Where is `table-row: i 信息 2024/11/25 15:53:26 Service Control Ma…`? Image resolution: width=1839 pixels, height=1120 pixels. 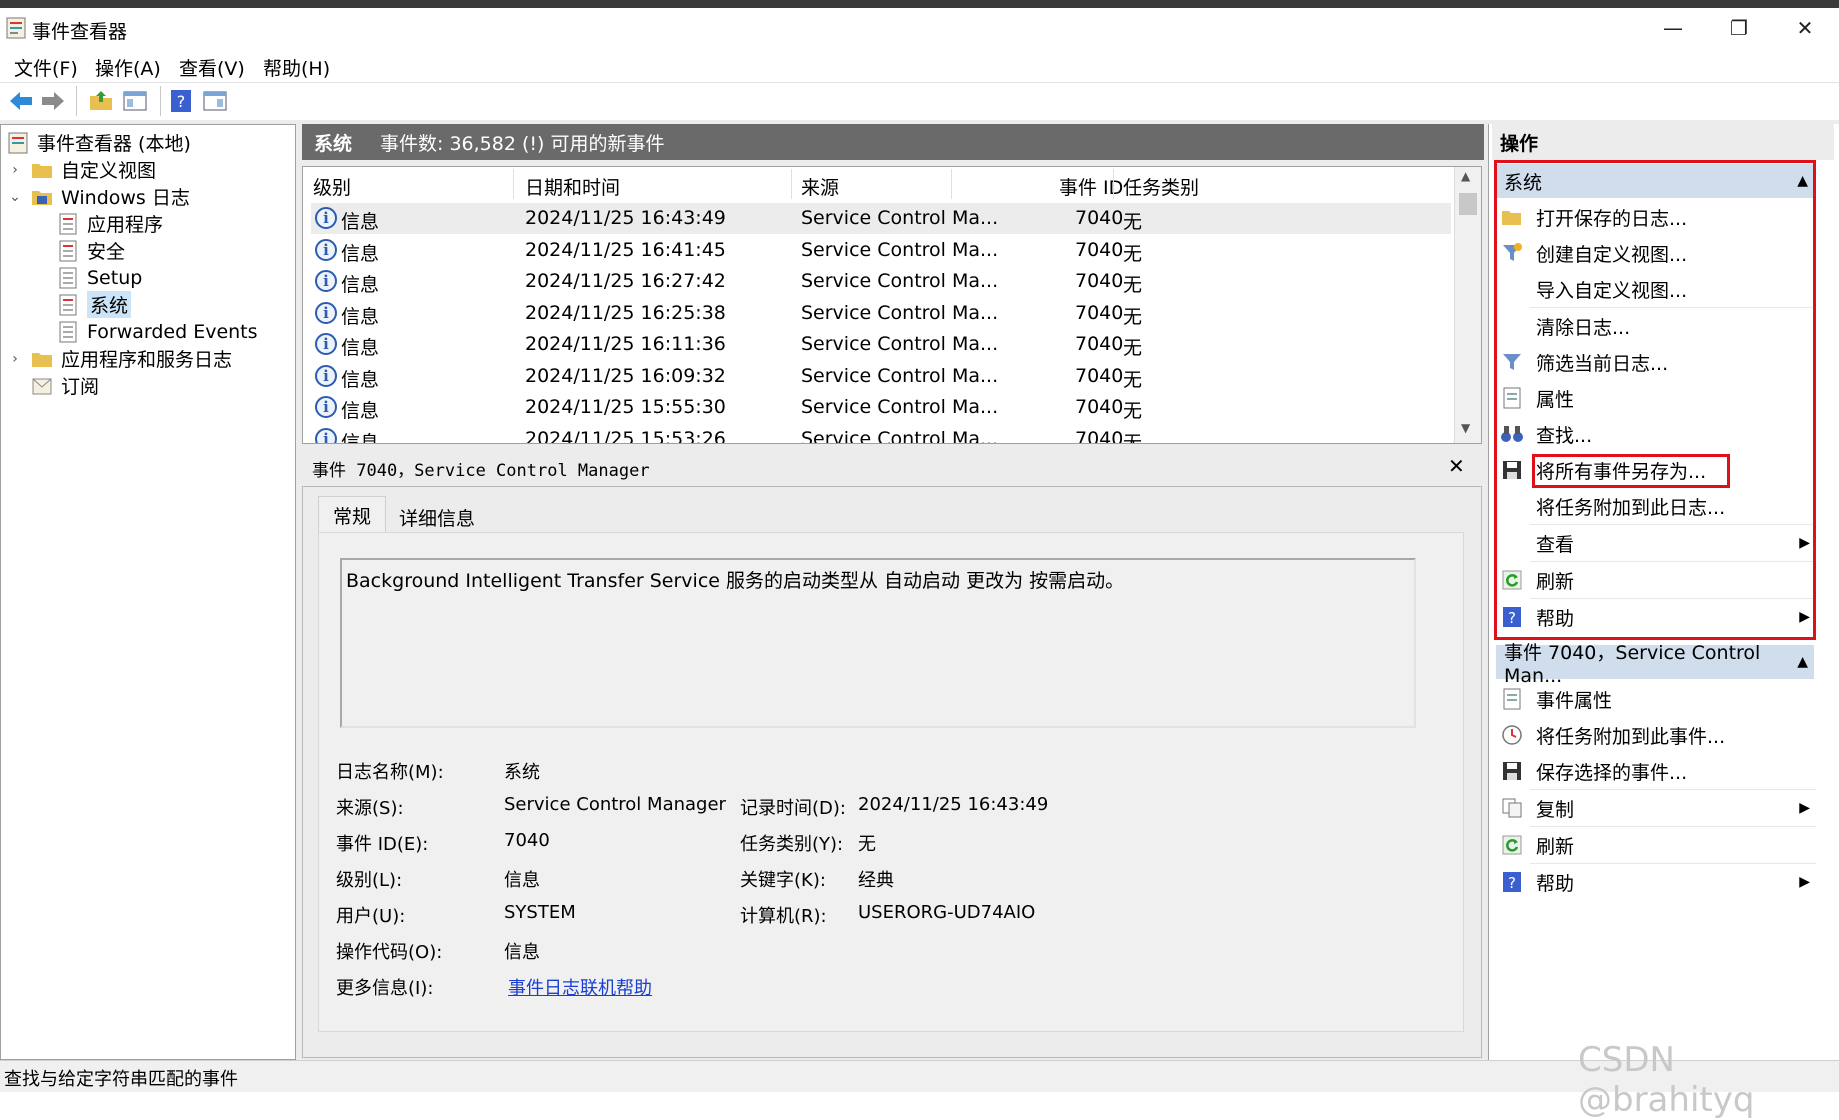 table-row: i 信息 2024/11/25 15:53:26 Service Control Ma… is located at coordinates (881, 434).